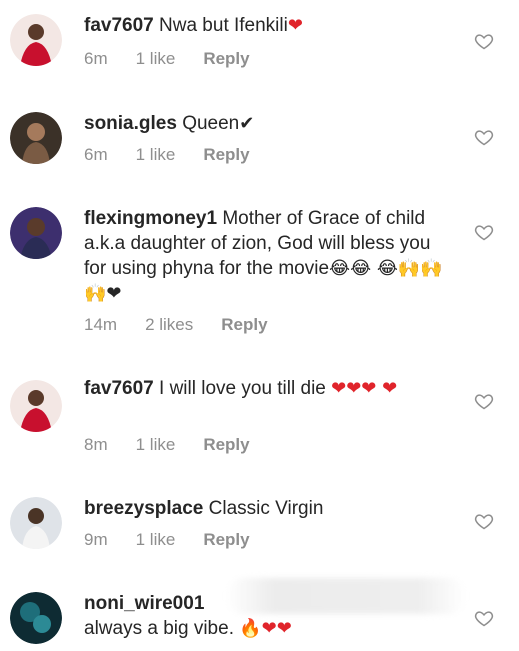  I want to click on comment-emoji: ✔, so click(247, 123).